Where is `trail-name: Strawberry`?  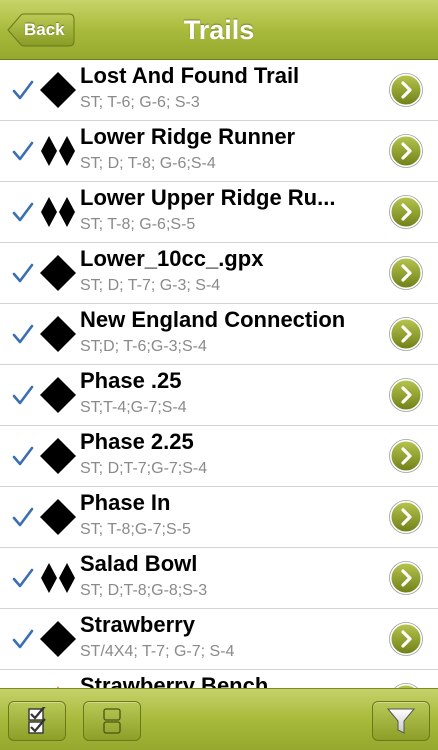 trail-name: Strawberry is located at coordinates (137, 624).